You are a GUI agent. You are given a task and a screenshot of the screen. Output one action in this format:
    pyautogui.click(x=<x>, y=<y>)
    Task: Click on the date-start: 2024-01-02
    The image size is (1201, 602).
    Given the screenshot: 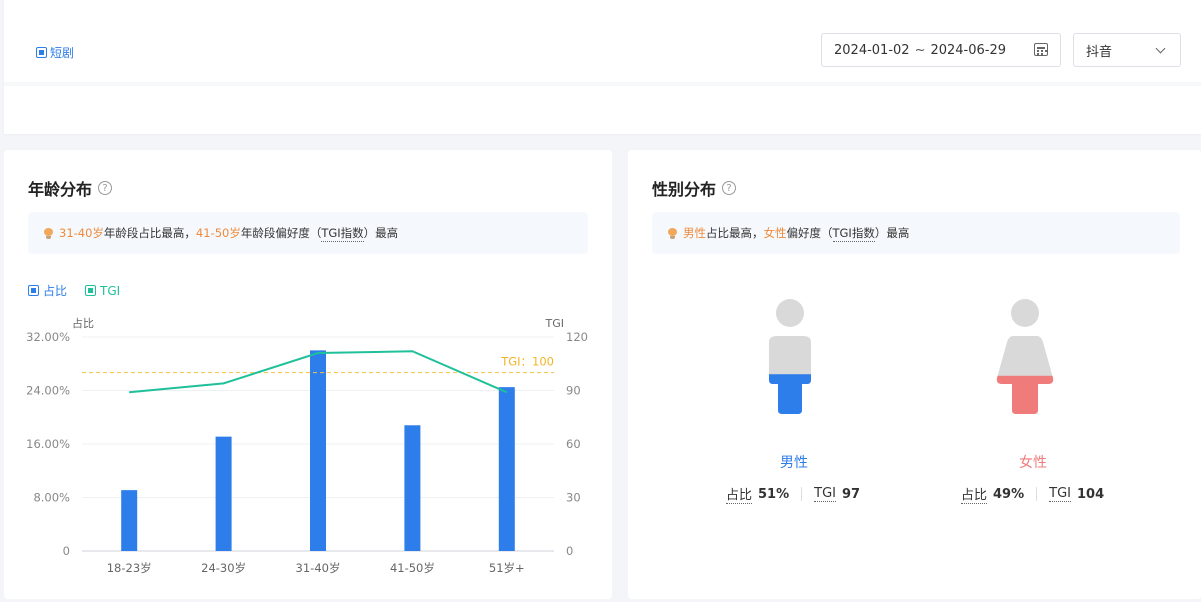 What is the action you would take?
    pyautogui.click(x=872, y=50)
    